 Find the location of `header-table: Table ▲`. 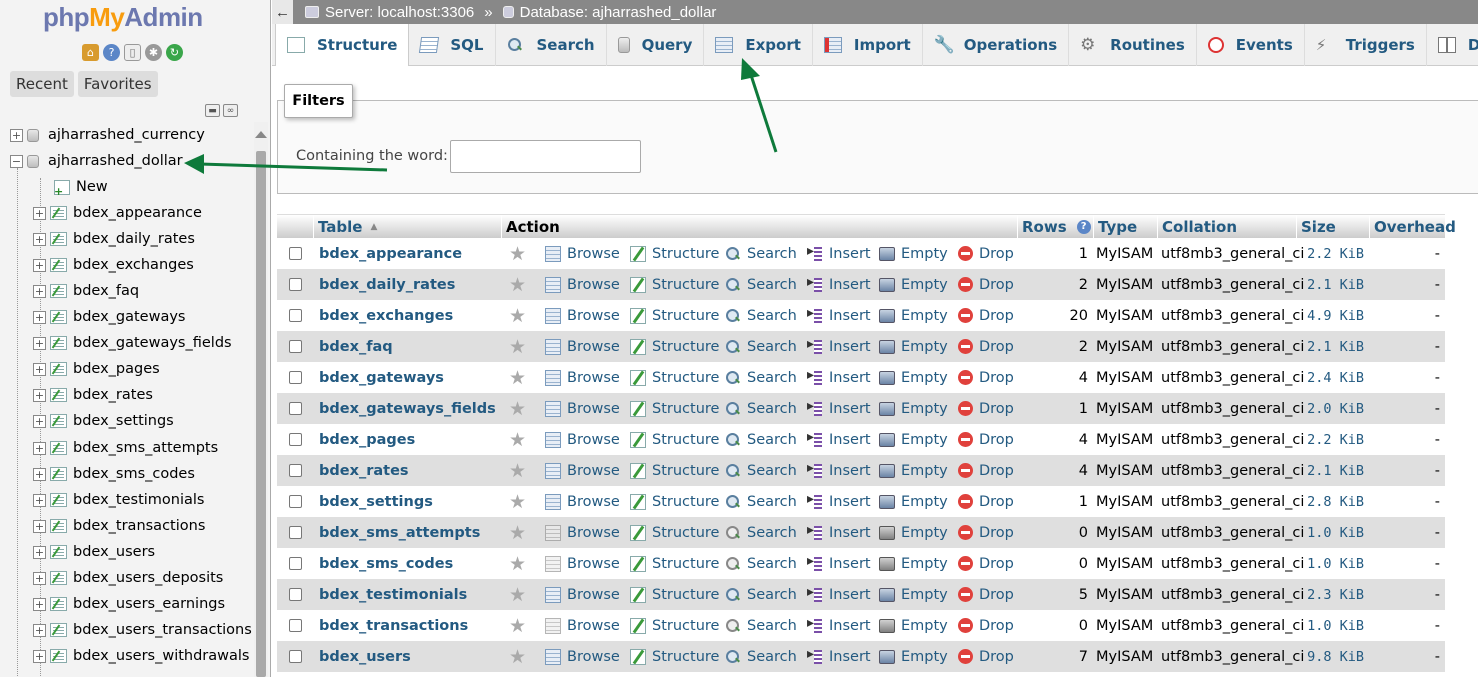

header-table: Table ▲ is located at coordinates (407, 227).